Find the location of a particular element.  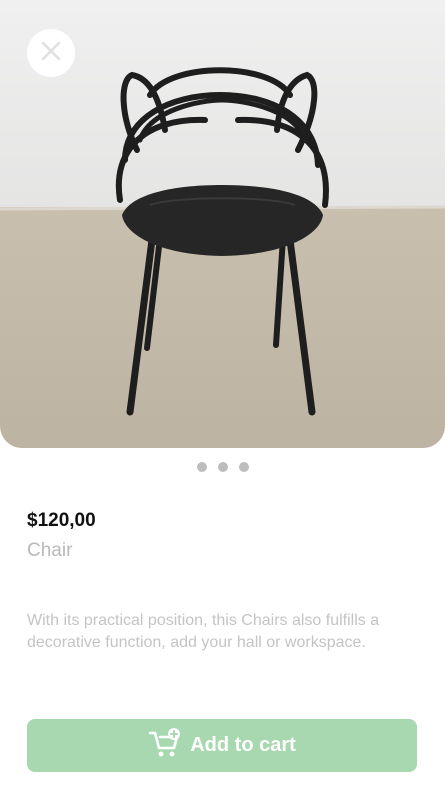

carousel-indicators is located at coordinates (222, 468).